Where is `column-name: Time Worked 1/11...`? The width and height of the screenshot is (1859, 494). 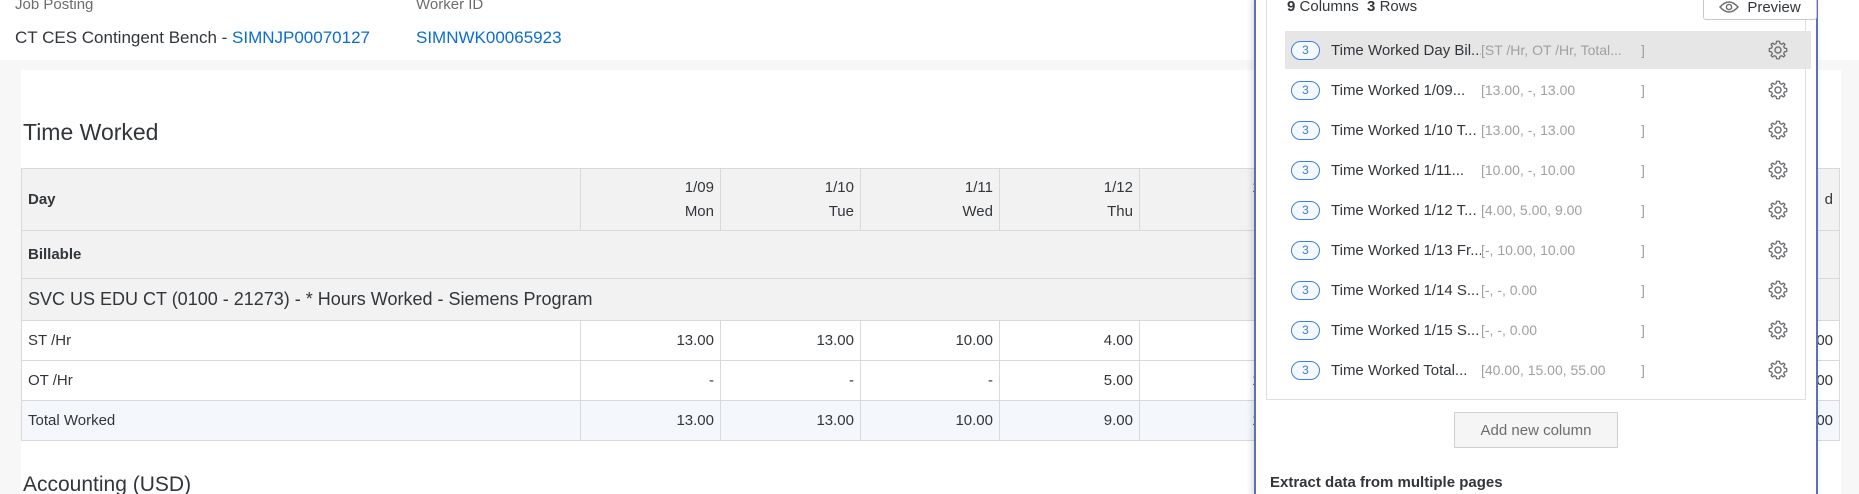 column-name: Time Worked 1/11... is located at coordinates (1398, 170).